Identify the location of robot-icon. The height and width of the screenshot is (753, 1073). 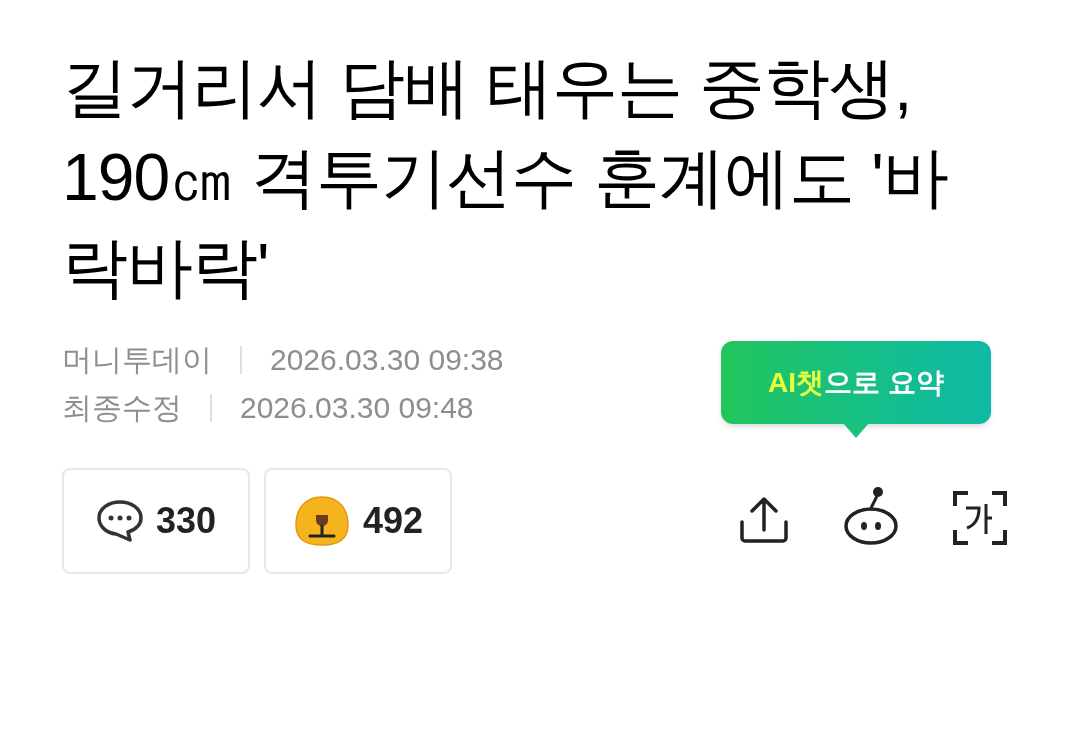
(871, 516).